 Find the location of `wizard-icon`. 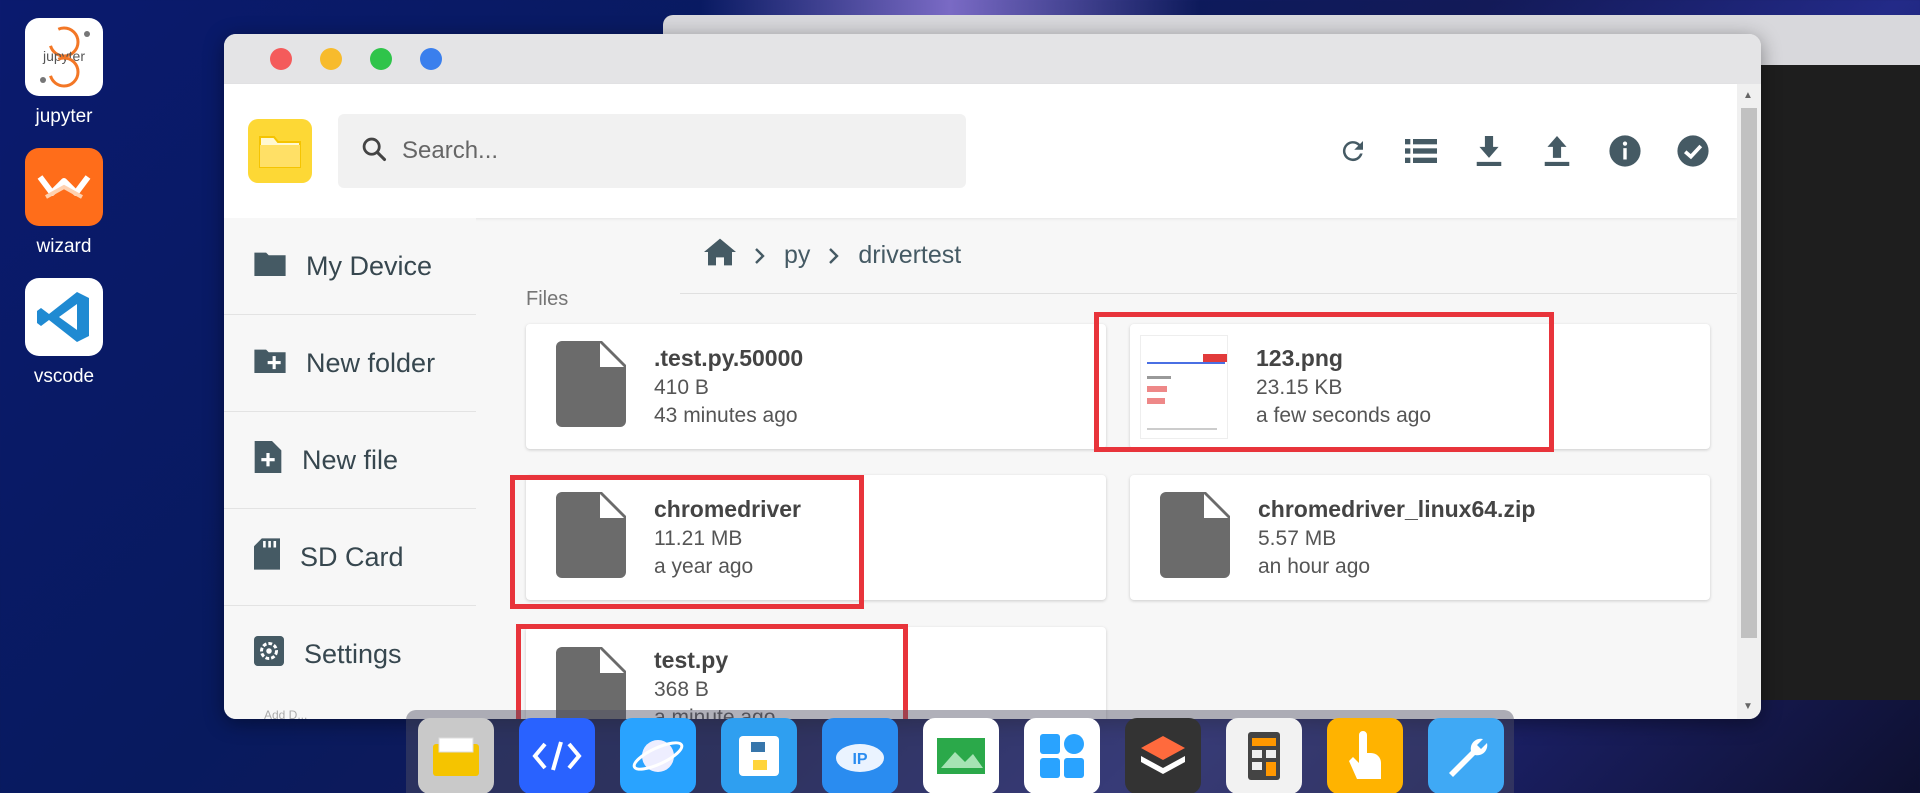

wizard-icon is located at coordinates (64, 187).